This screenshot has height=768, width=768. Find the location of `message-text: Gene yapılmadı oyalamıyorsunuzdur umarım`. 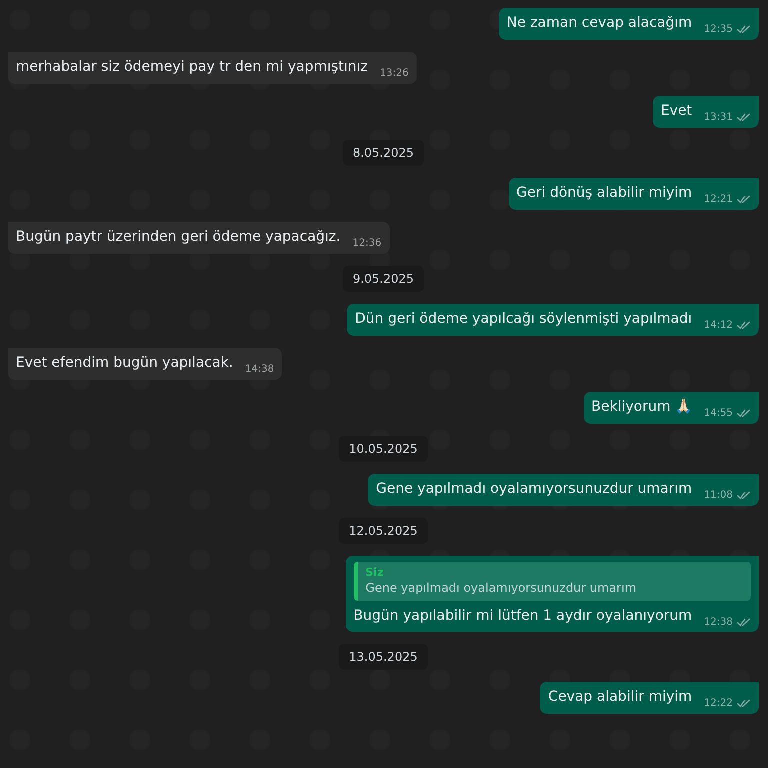

message-text: Gene yapılmadı oyalamıyorsunuzdur umarım is located at coordinates (534, 489).